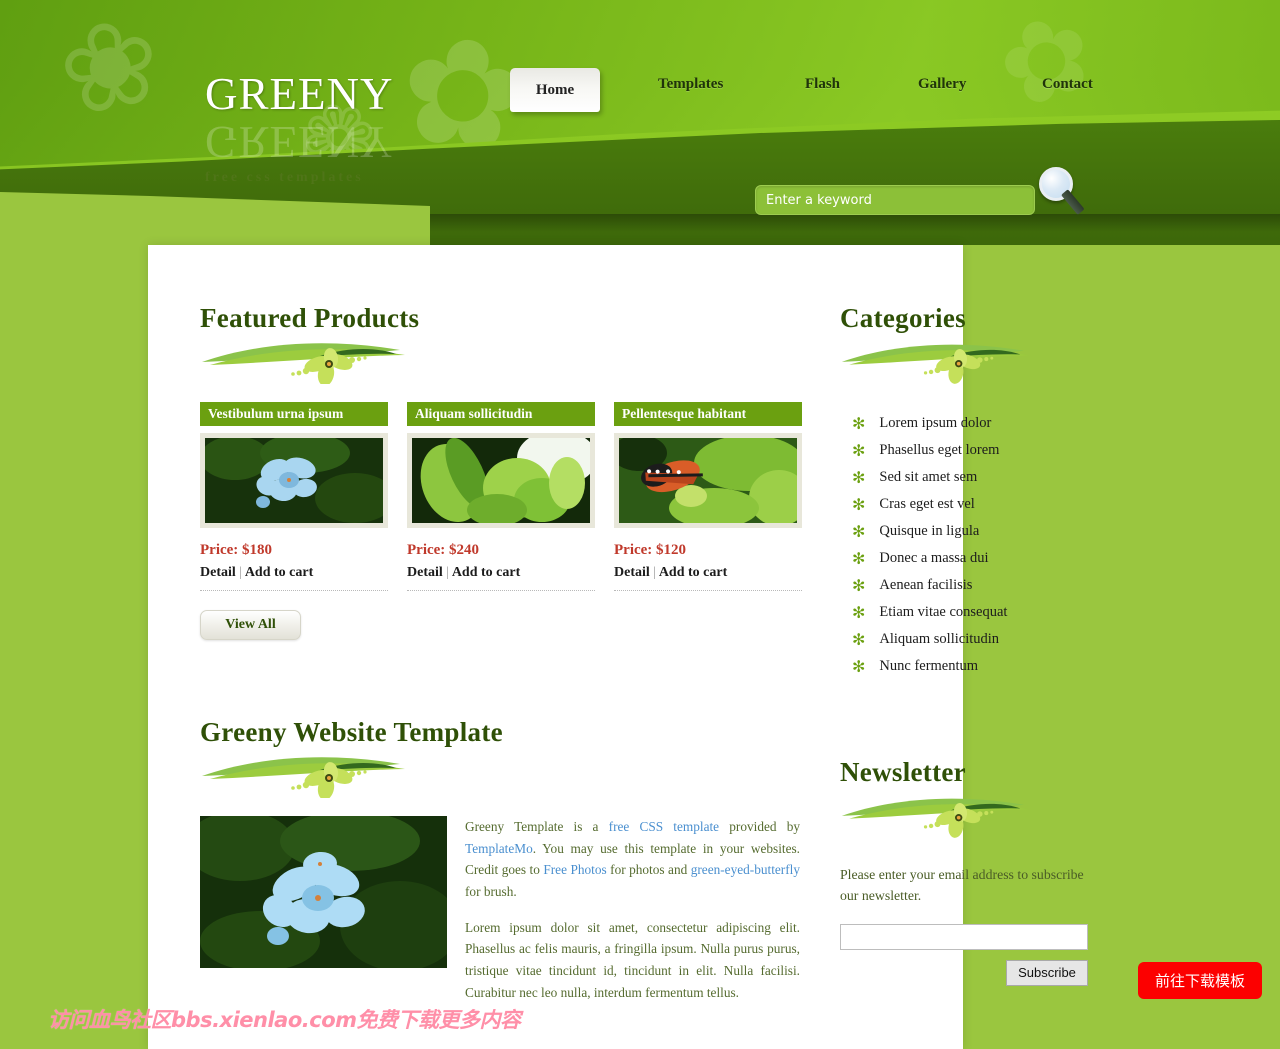 The image size is (1280, 1049). Describe the element at coordinates (935, 423) in the screenshot. I see `category-label: Lorem ipsum dolor` at that location.